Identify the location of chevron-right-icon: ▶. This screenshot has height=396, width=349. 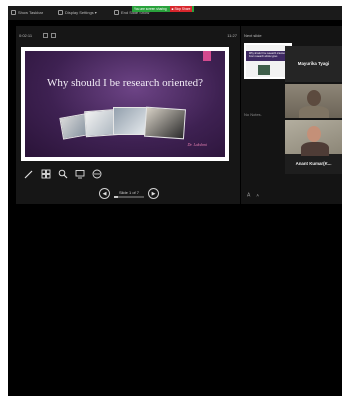
(153, 193).